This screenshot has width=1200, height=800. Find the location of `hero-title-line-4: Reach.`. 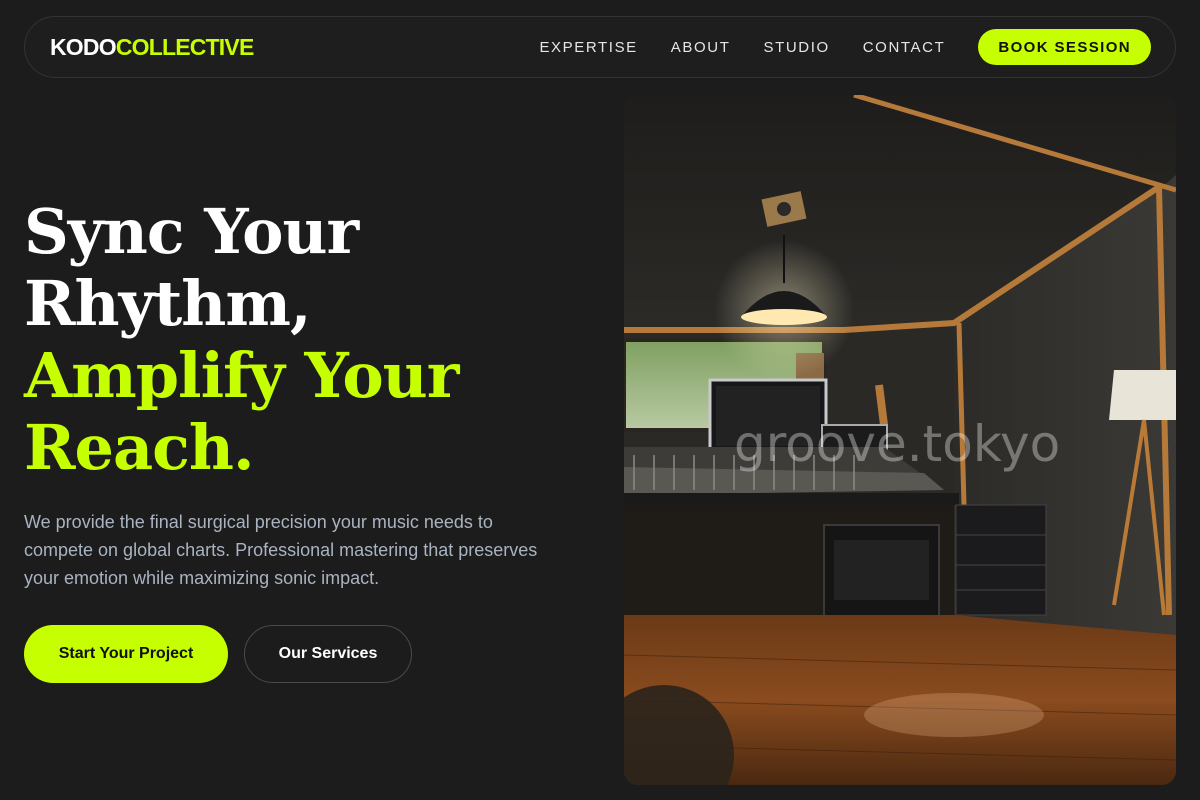

hero-title-line-4: Reach. is located at coordinates (139, 447).